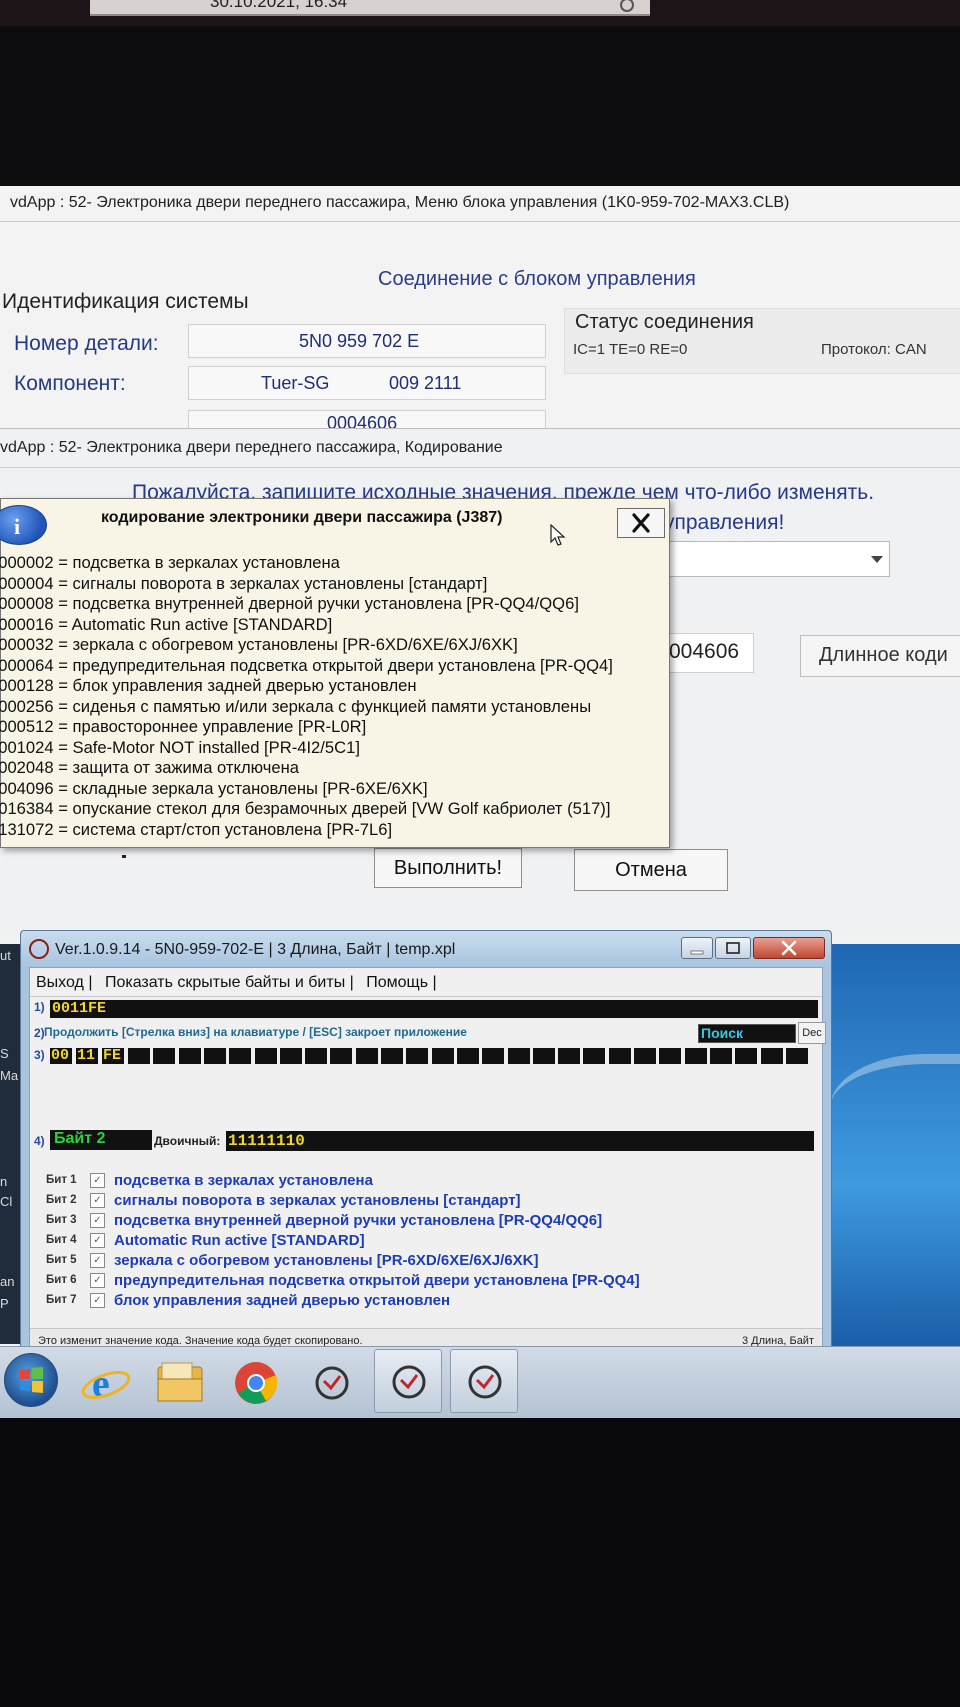  I want to click on menu-item-help: Помощь |, so click(401, 982).